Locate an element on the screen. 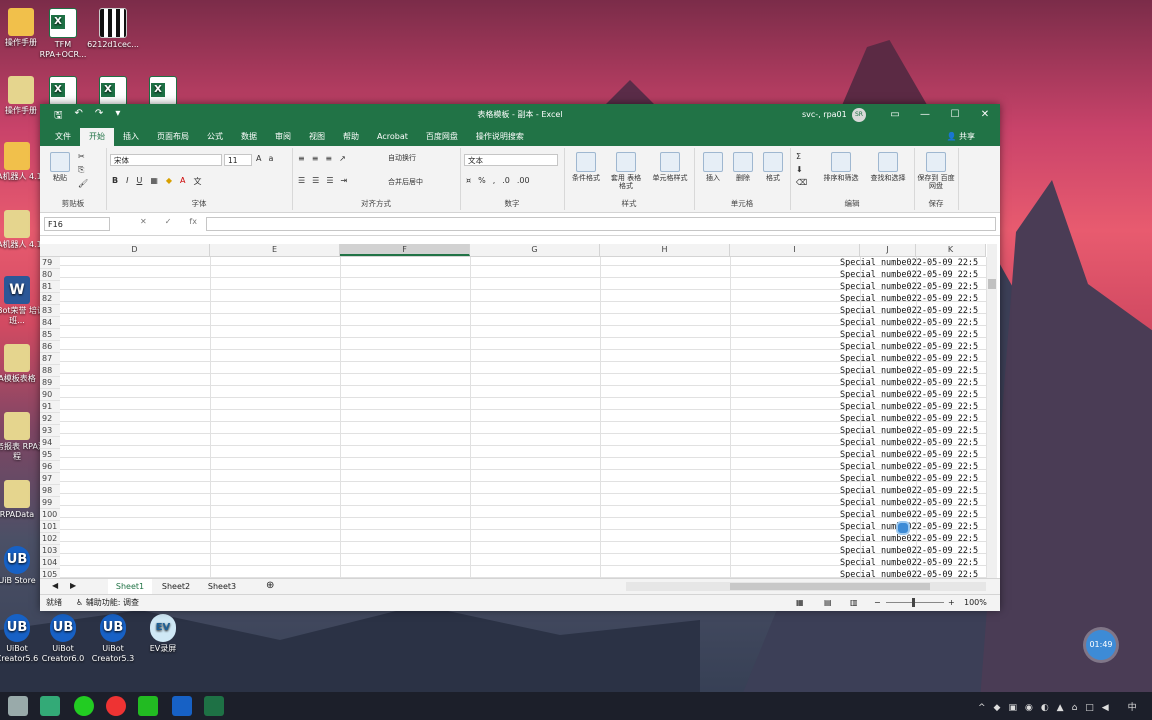 Image resolution: width=1152 pixels, height=720 pixels. fill-color-icon: ◆ is located at coordinates (169, 181).